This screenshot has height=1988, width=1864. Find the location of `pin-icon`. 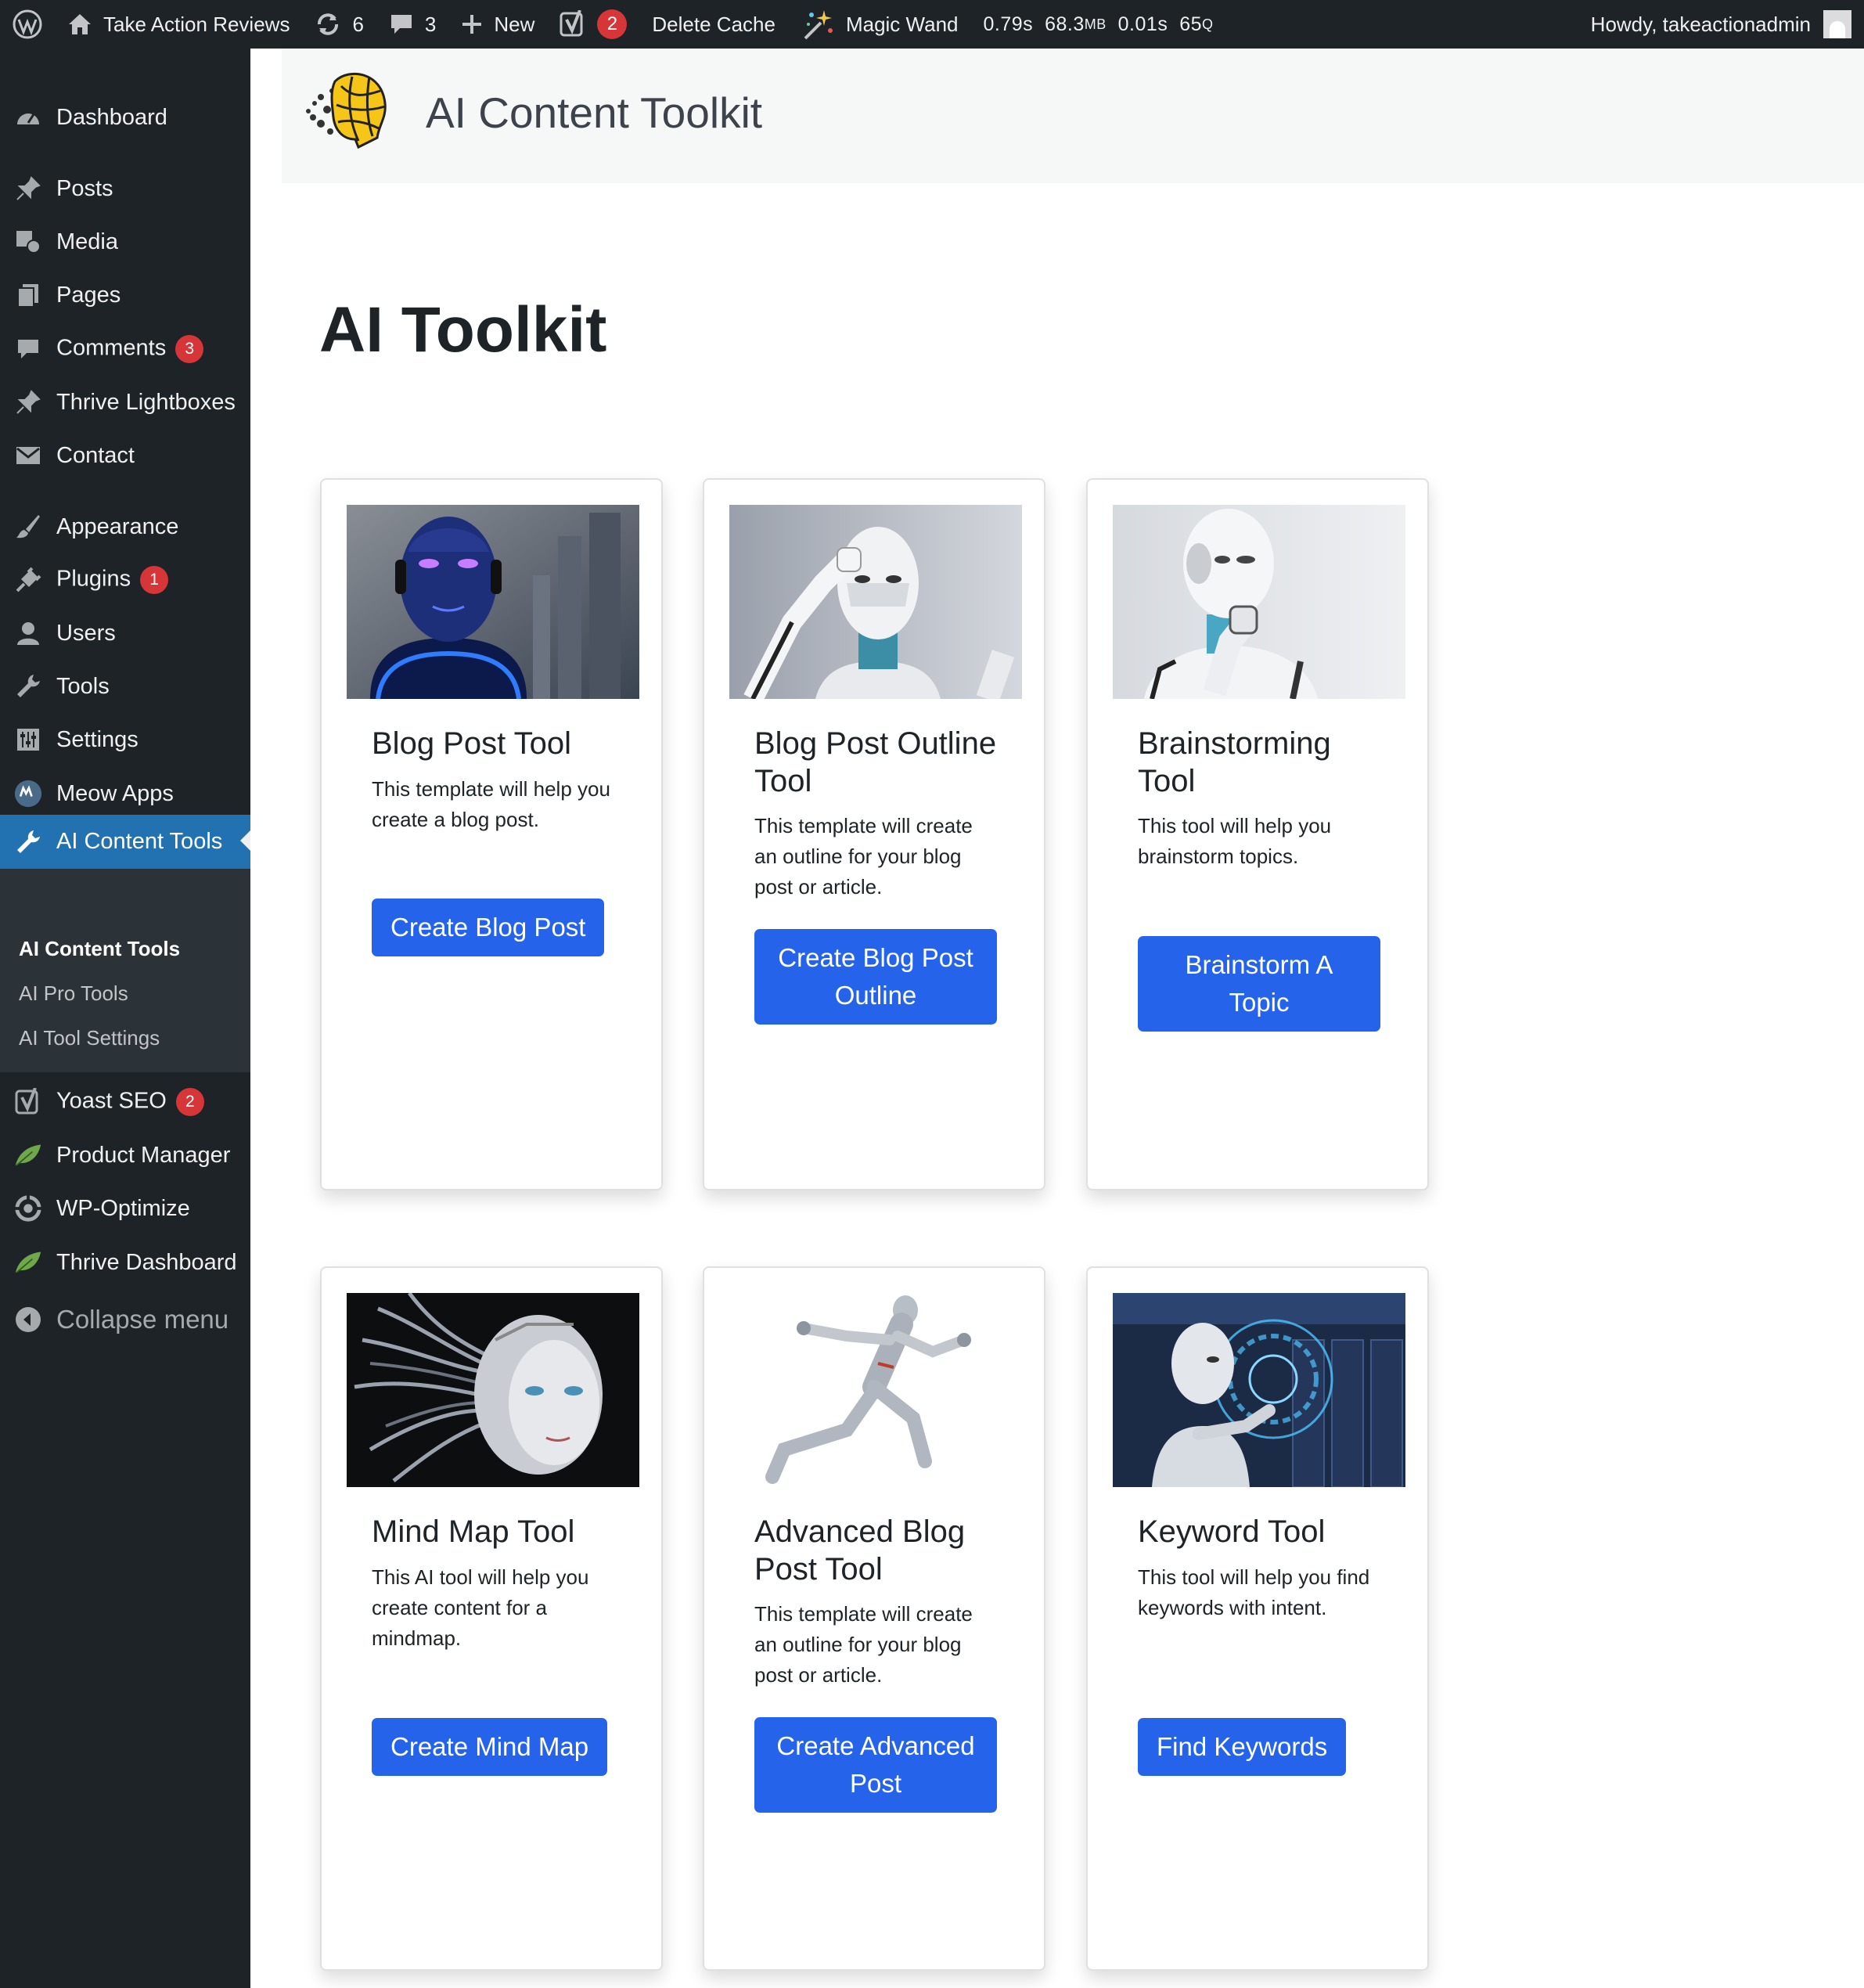

pin-icon is located at coordinates (28, 402).